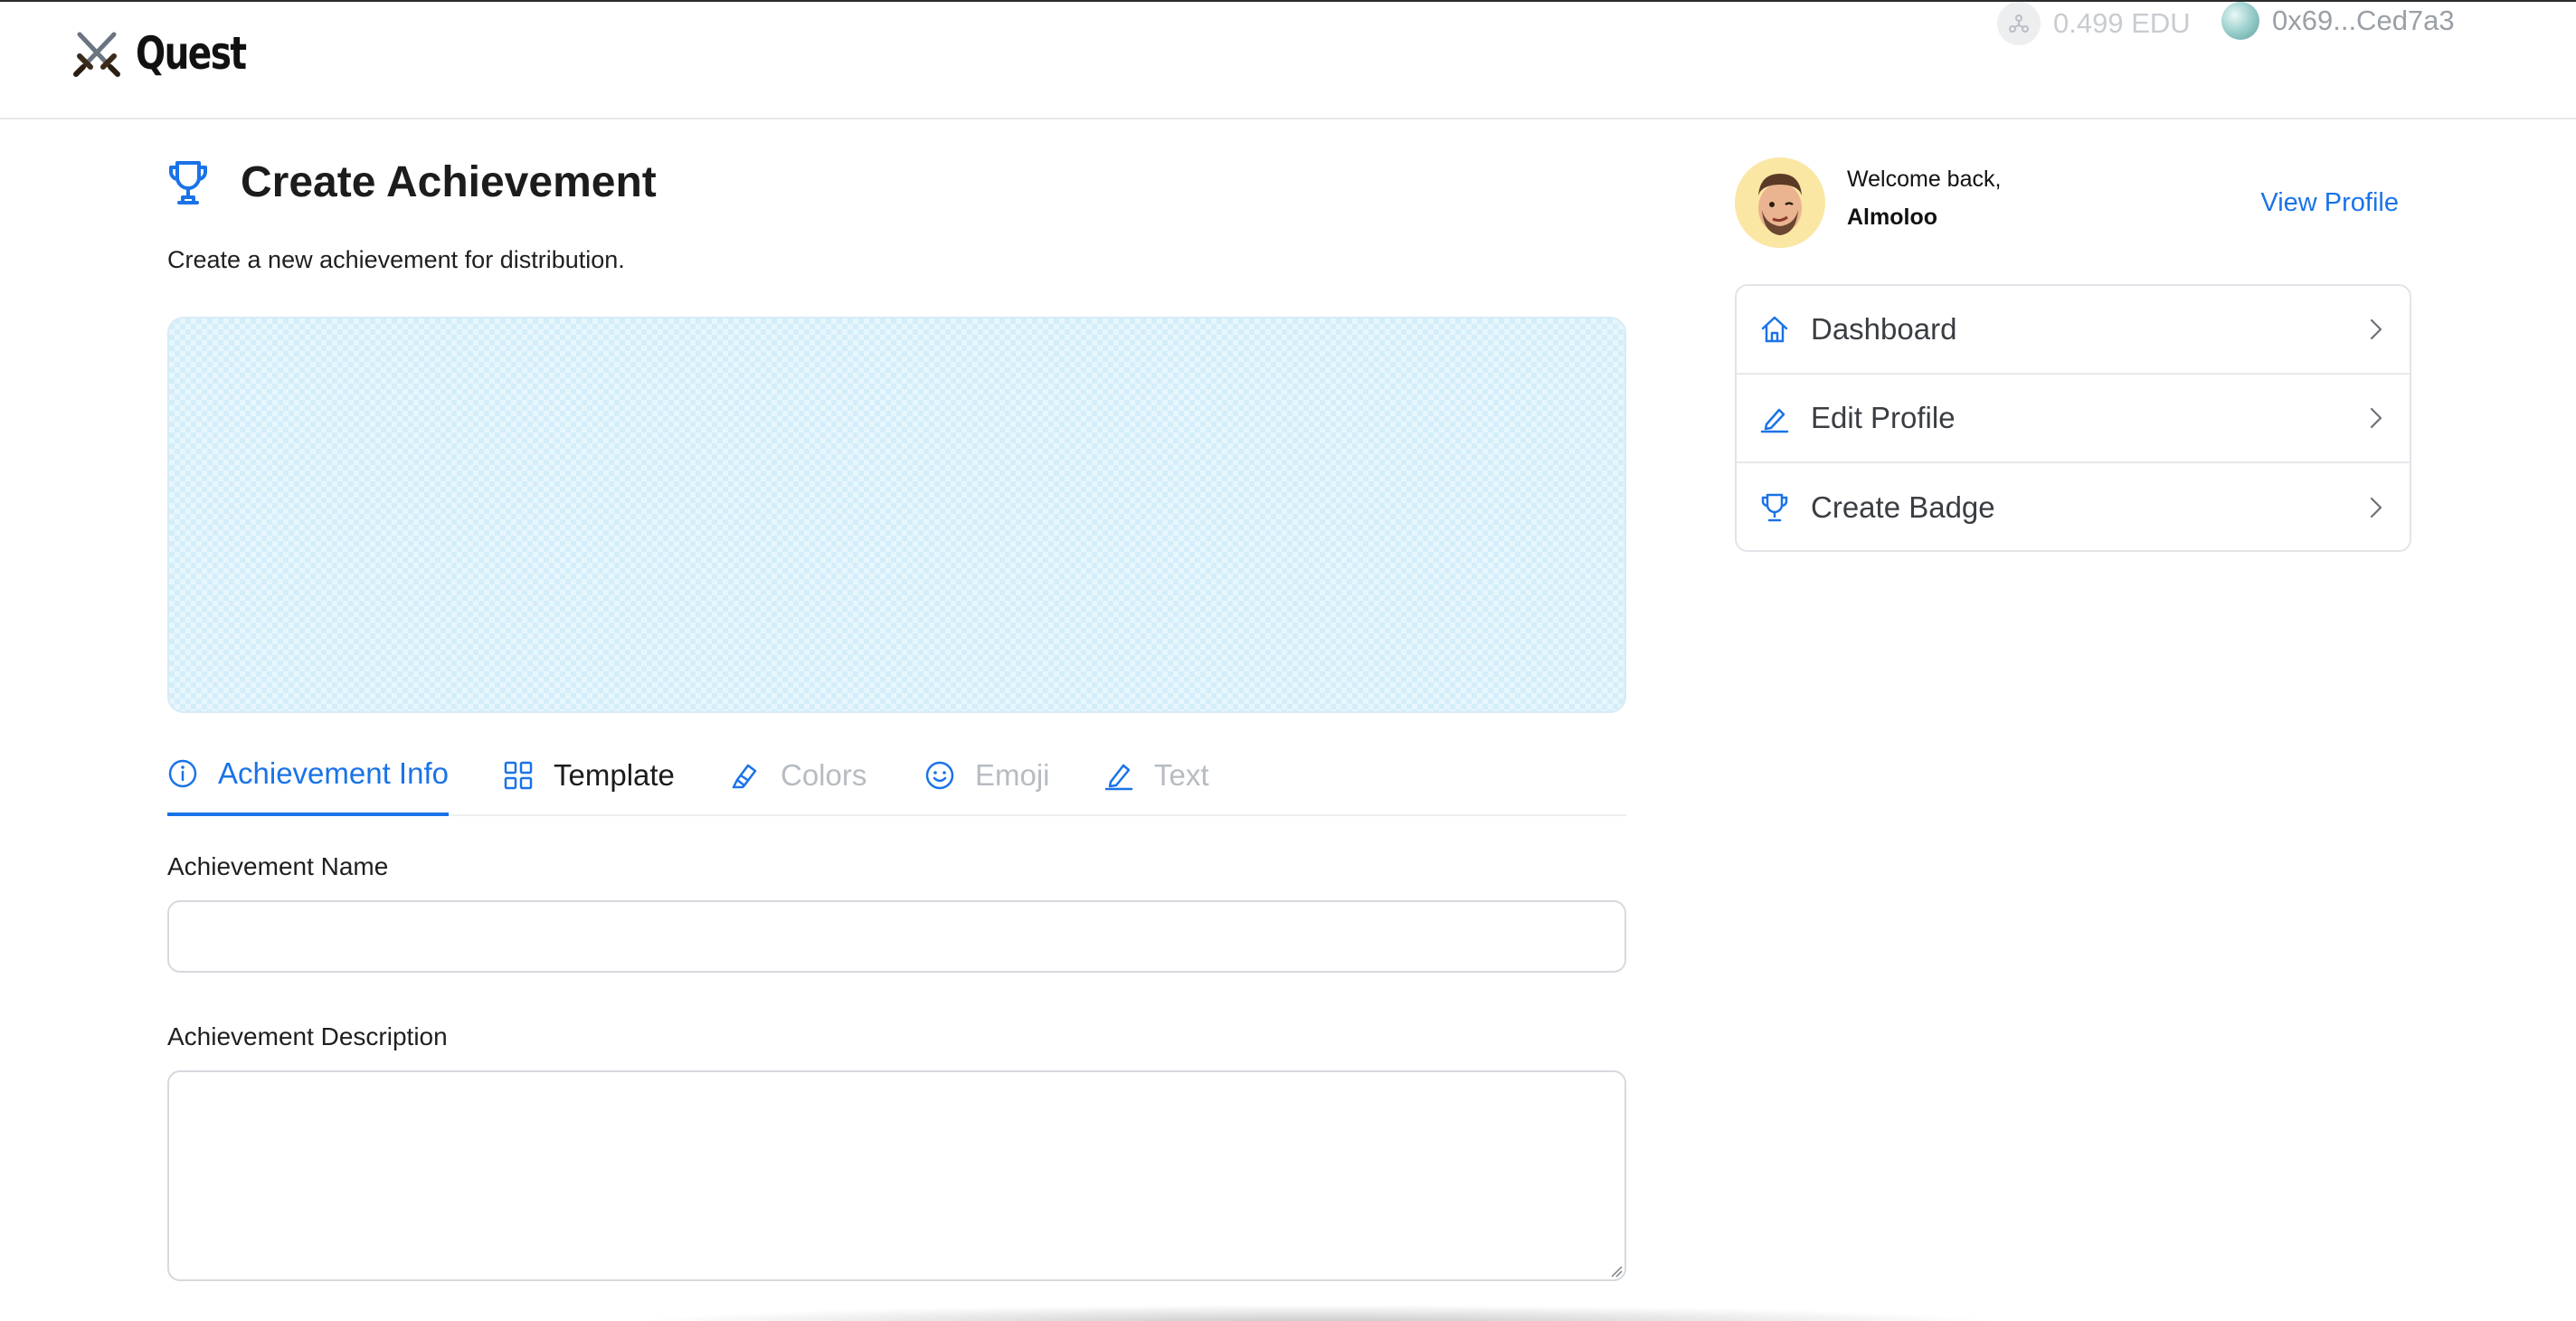 Image resolution: width=2576 pixels, height=1321 pixels. What do you see at coordinates (449, 182) in the screenshot?
I see `page-title: Create Achievement` at bounding box center [449, 182].